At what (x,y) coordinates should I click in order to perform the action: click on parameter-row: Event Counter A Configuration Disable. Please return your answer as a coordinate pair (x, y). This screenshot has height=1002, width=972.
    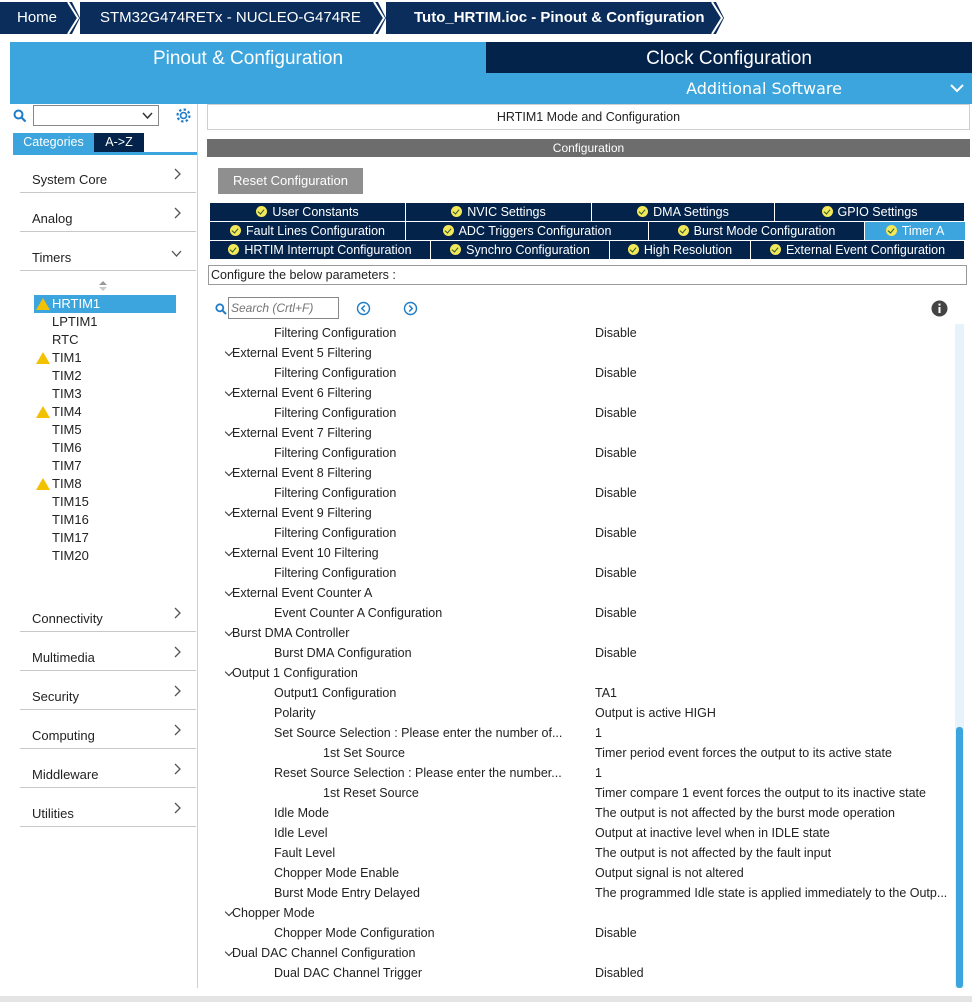
    Looking at the image, I should click on (585, 613).